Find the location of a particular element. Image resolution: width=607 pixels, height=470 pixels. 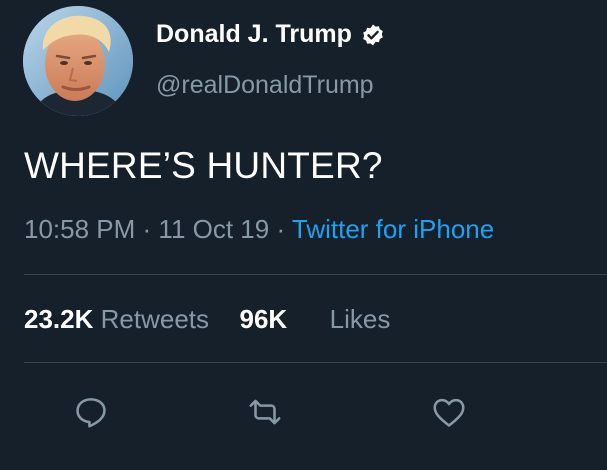

avatar-photo is located at coordinates (78, 61).